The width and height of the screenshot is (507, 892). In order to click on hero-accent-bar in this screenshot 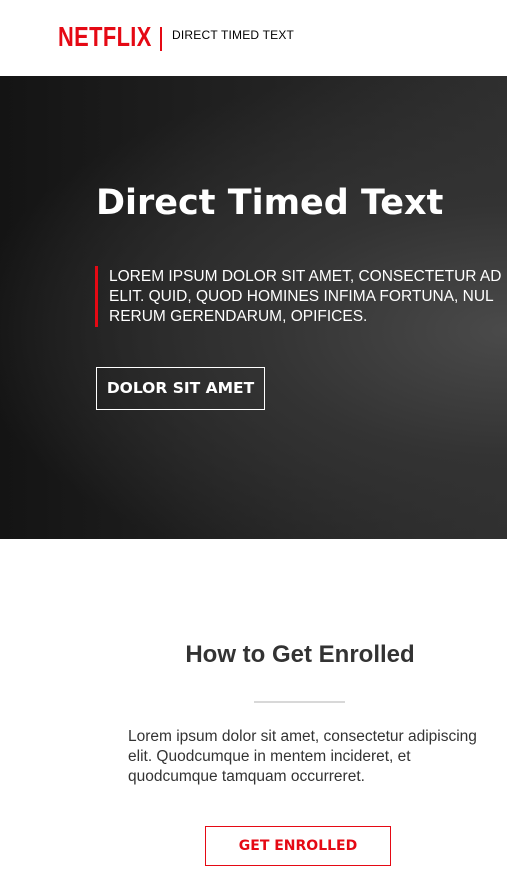, I will do `click(96, 296)`.